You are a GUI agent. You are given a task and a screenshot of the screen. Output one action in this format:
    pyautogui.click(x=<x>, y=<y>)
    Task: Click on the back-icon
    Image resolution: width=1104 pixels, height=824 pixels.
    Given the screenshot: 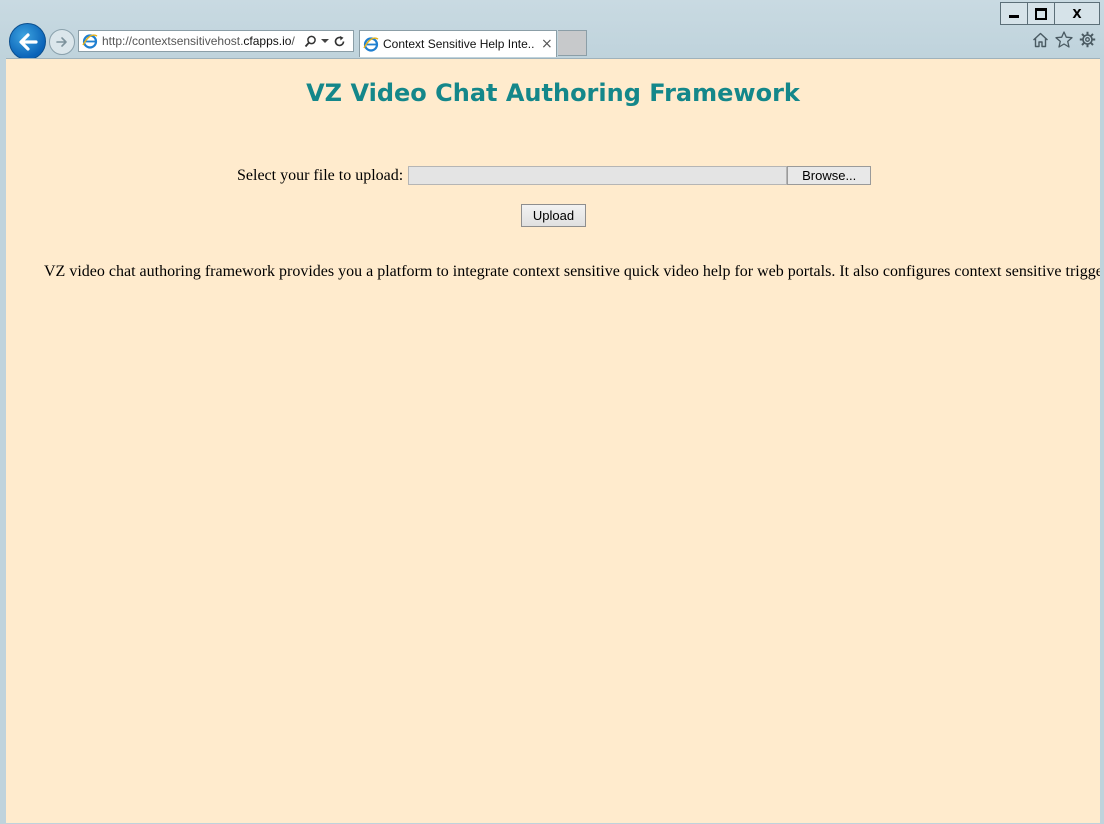 What is the action you would take?
    pyautogui.click(x=28, y=41)
    